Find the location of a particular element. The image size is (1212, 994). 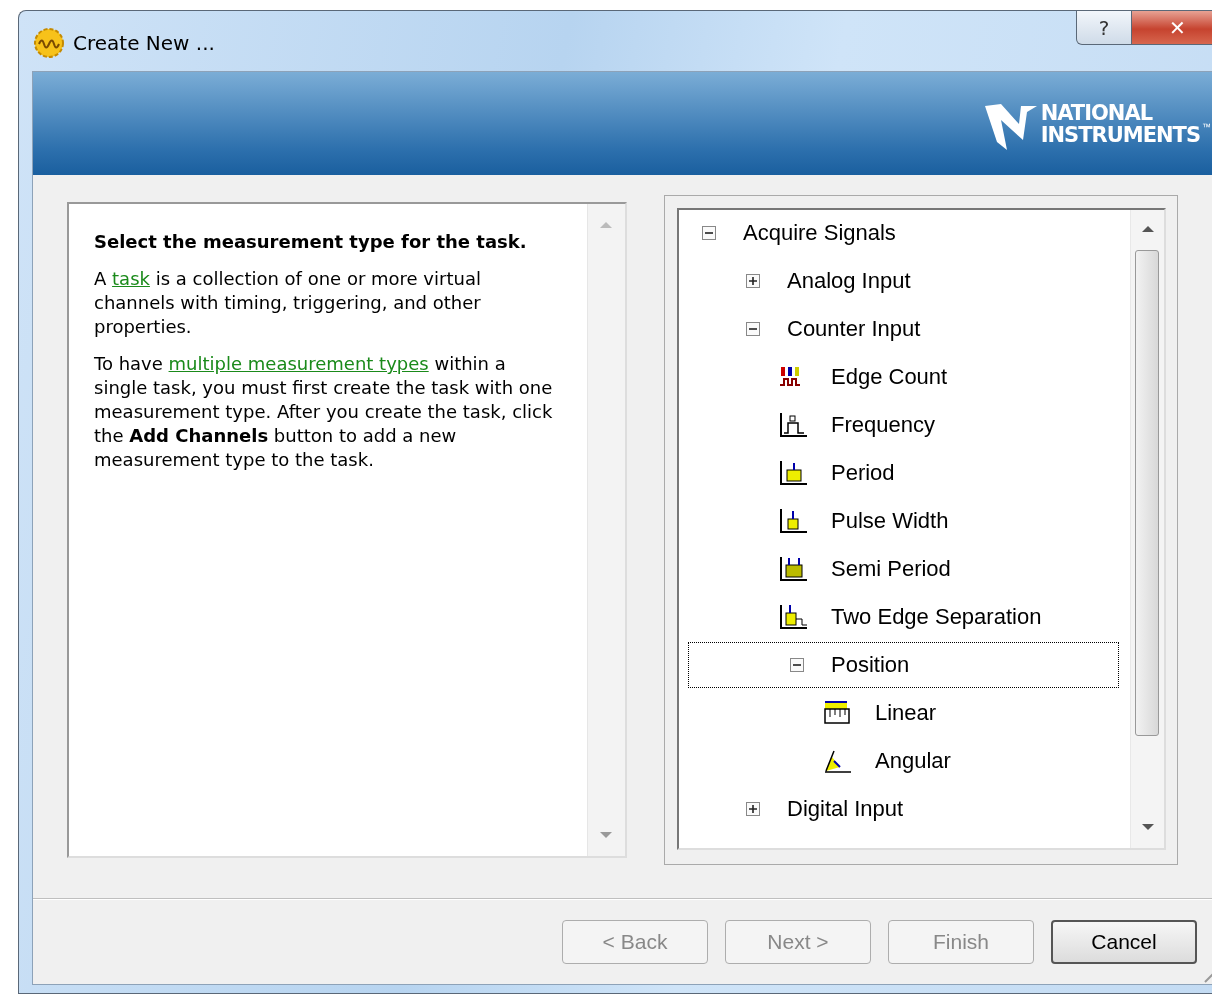

help-link: task is located at coordinates (131, 278).